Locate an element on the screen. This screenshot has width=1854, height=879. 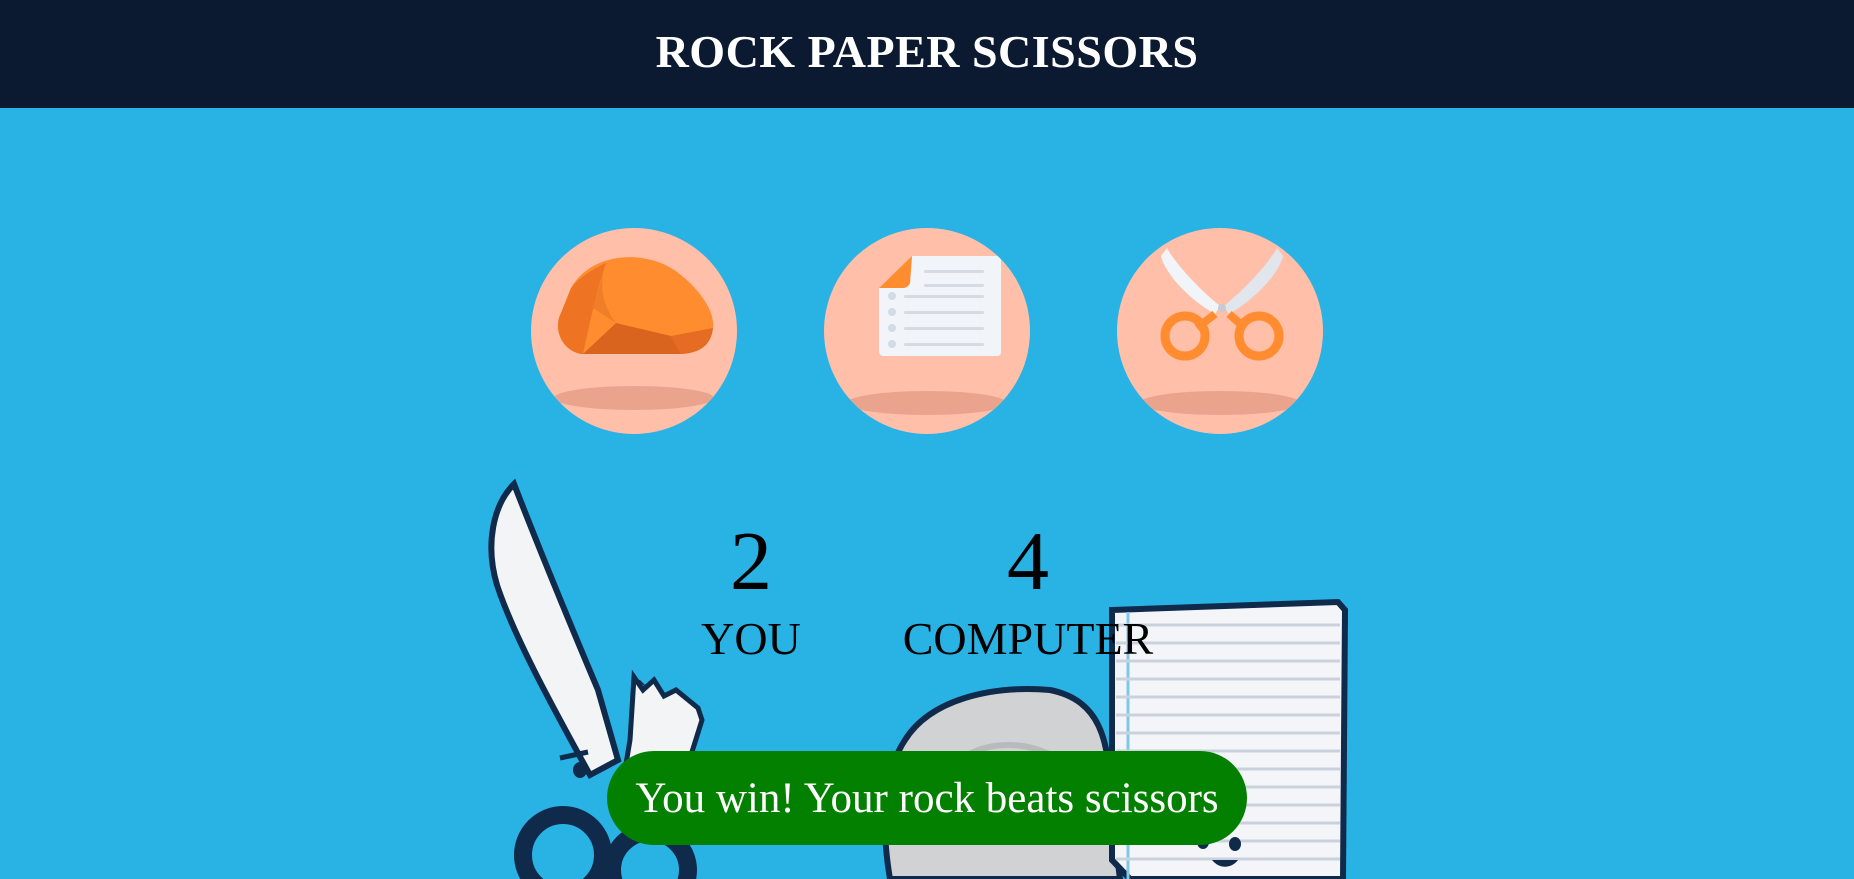
page-title: ROCK PAPER SCISSORS is located at coordinates (927, 51).